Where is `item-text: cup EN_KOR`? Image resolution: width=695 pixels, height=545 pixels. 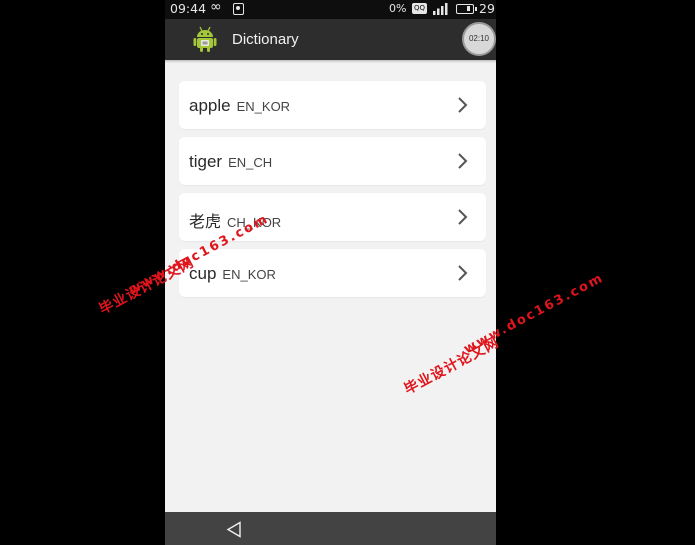 item-text: cup EN_KOR is located at coordinates (232, 274).